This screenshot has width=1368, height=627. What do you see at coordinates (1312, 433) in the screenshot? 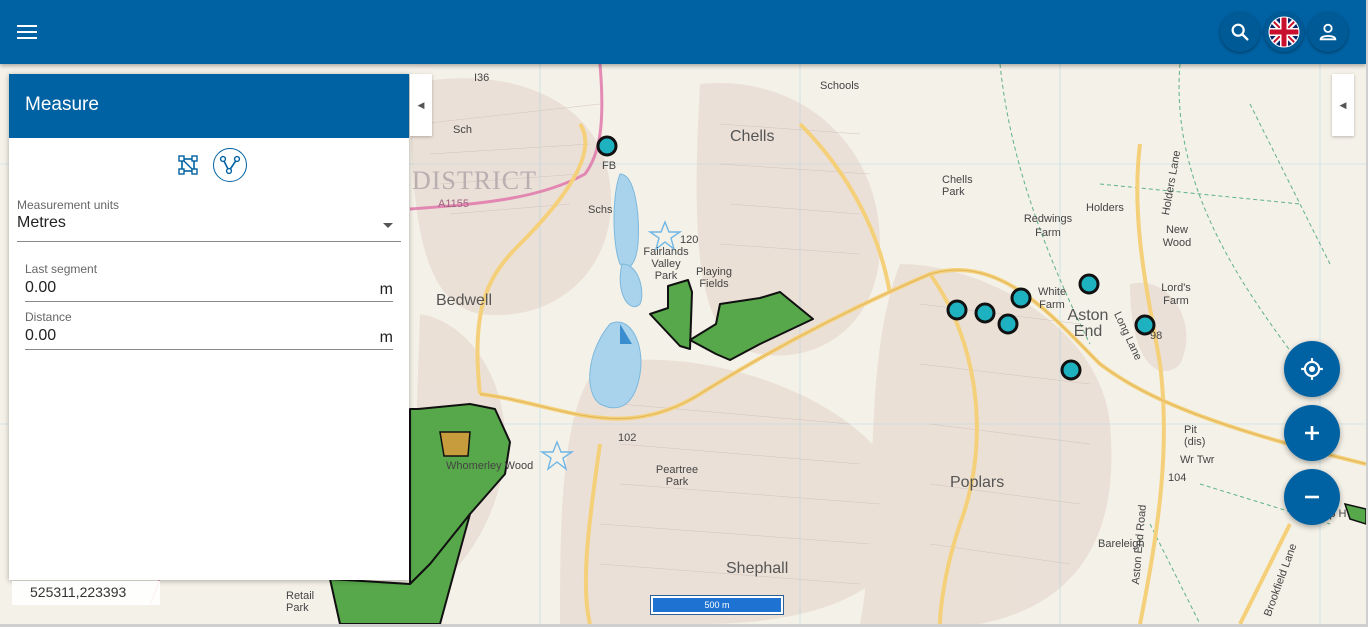
I see `plus-icon` at bounding box center [1312, 433].